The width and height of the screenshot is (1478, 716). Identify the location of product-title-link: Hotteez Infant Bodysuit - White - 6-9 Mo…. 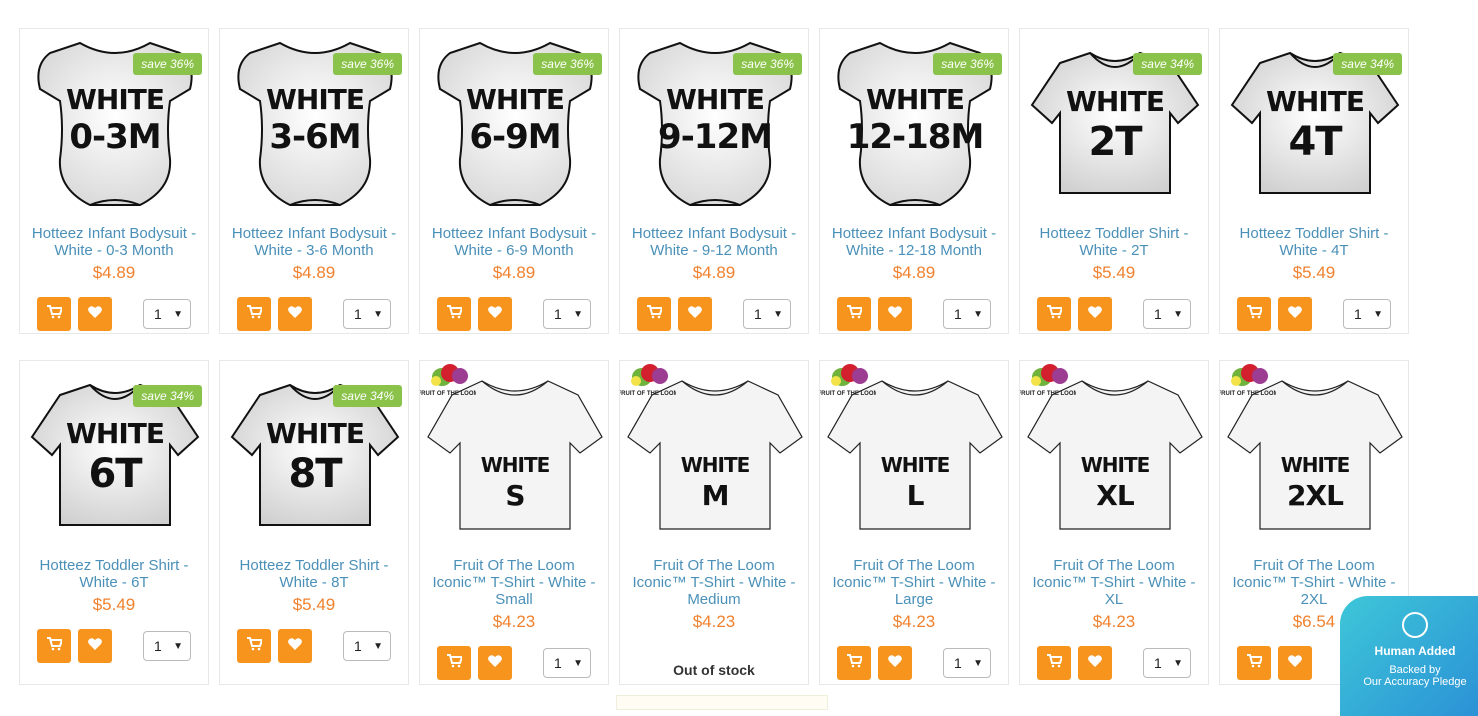
(514, 242).